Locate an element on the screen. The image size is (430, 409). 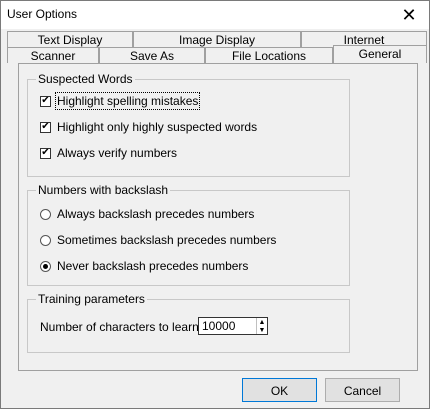
radio-always-backslash: Always backslash precedes numbers is located at coordinates (147, 214).